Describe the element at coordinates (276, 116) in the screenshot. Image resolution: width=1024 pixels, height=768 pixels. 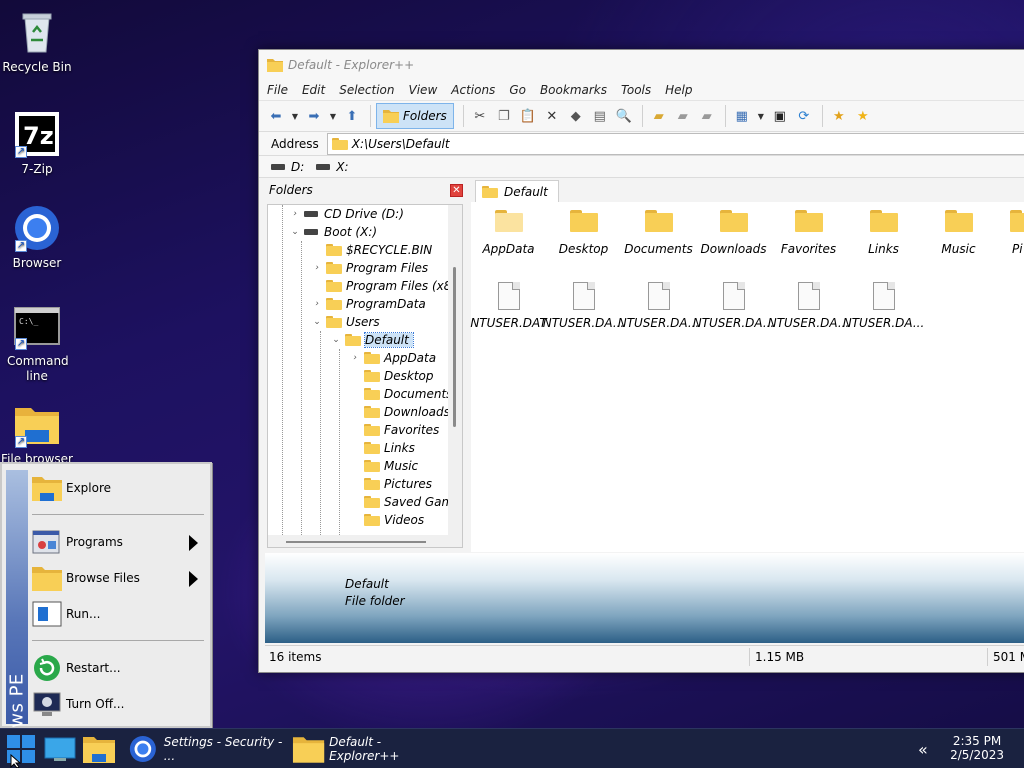
I see `back-button: ⬅` at that location.